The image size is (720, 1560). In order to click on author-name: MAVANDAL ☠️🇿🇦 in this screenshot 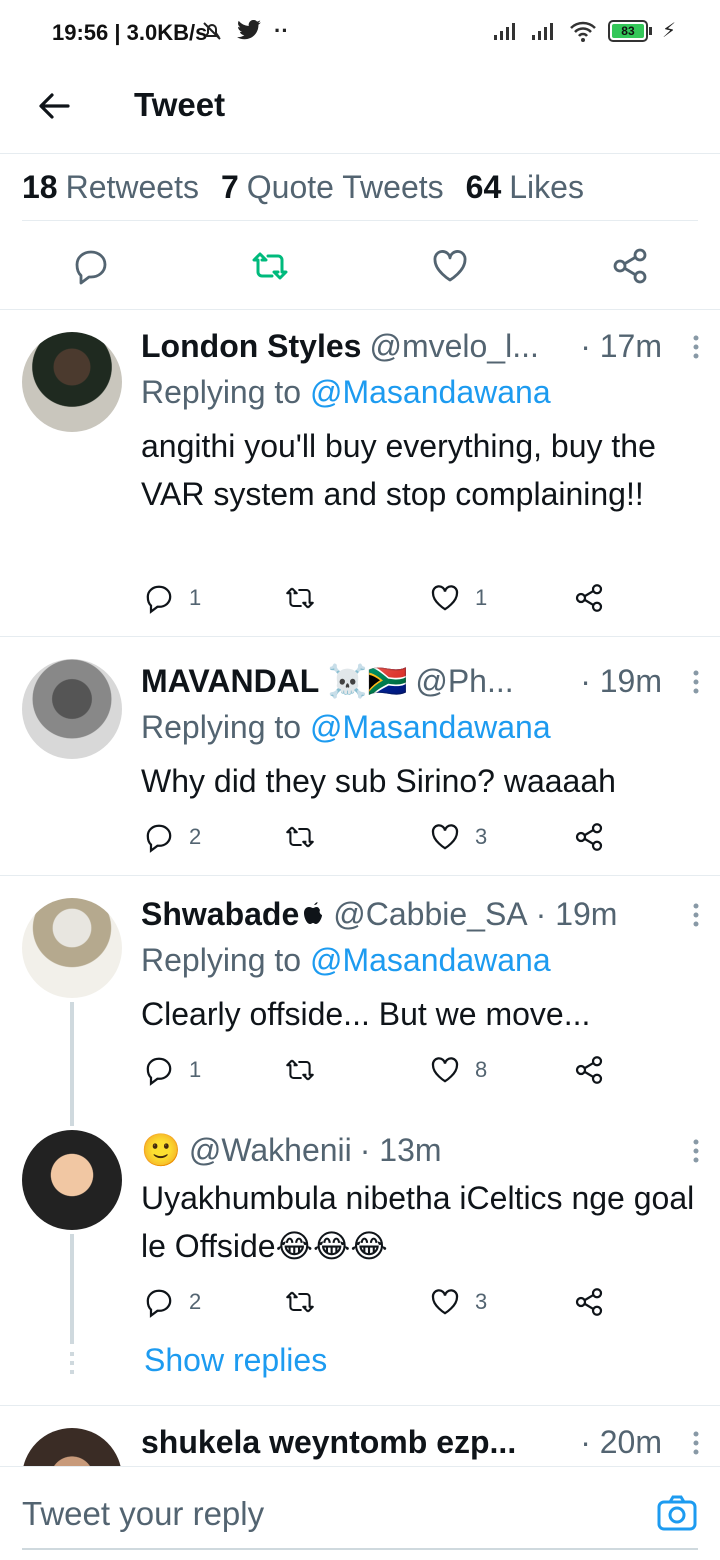, I will do `click(274, 681)`.